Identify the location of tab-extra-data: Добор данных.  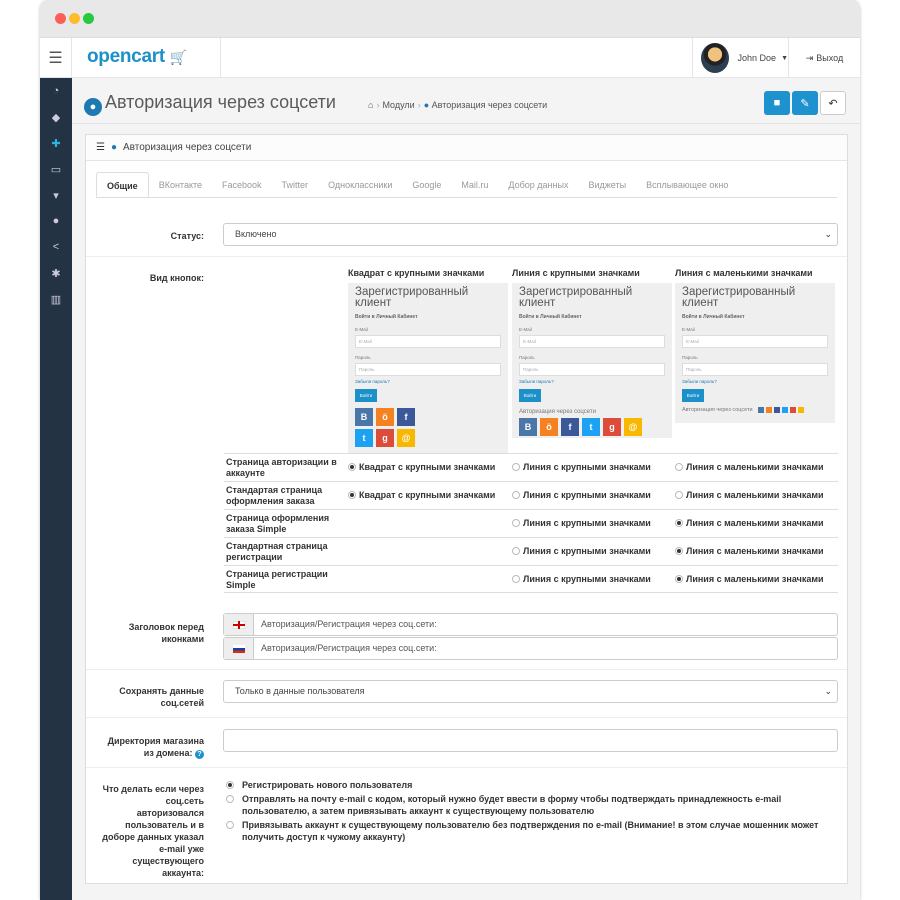
(538, 184).